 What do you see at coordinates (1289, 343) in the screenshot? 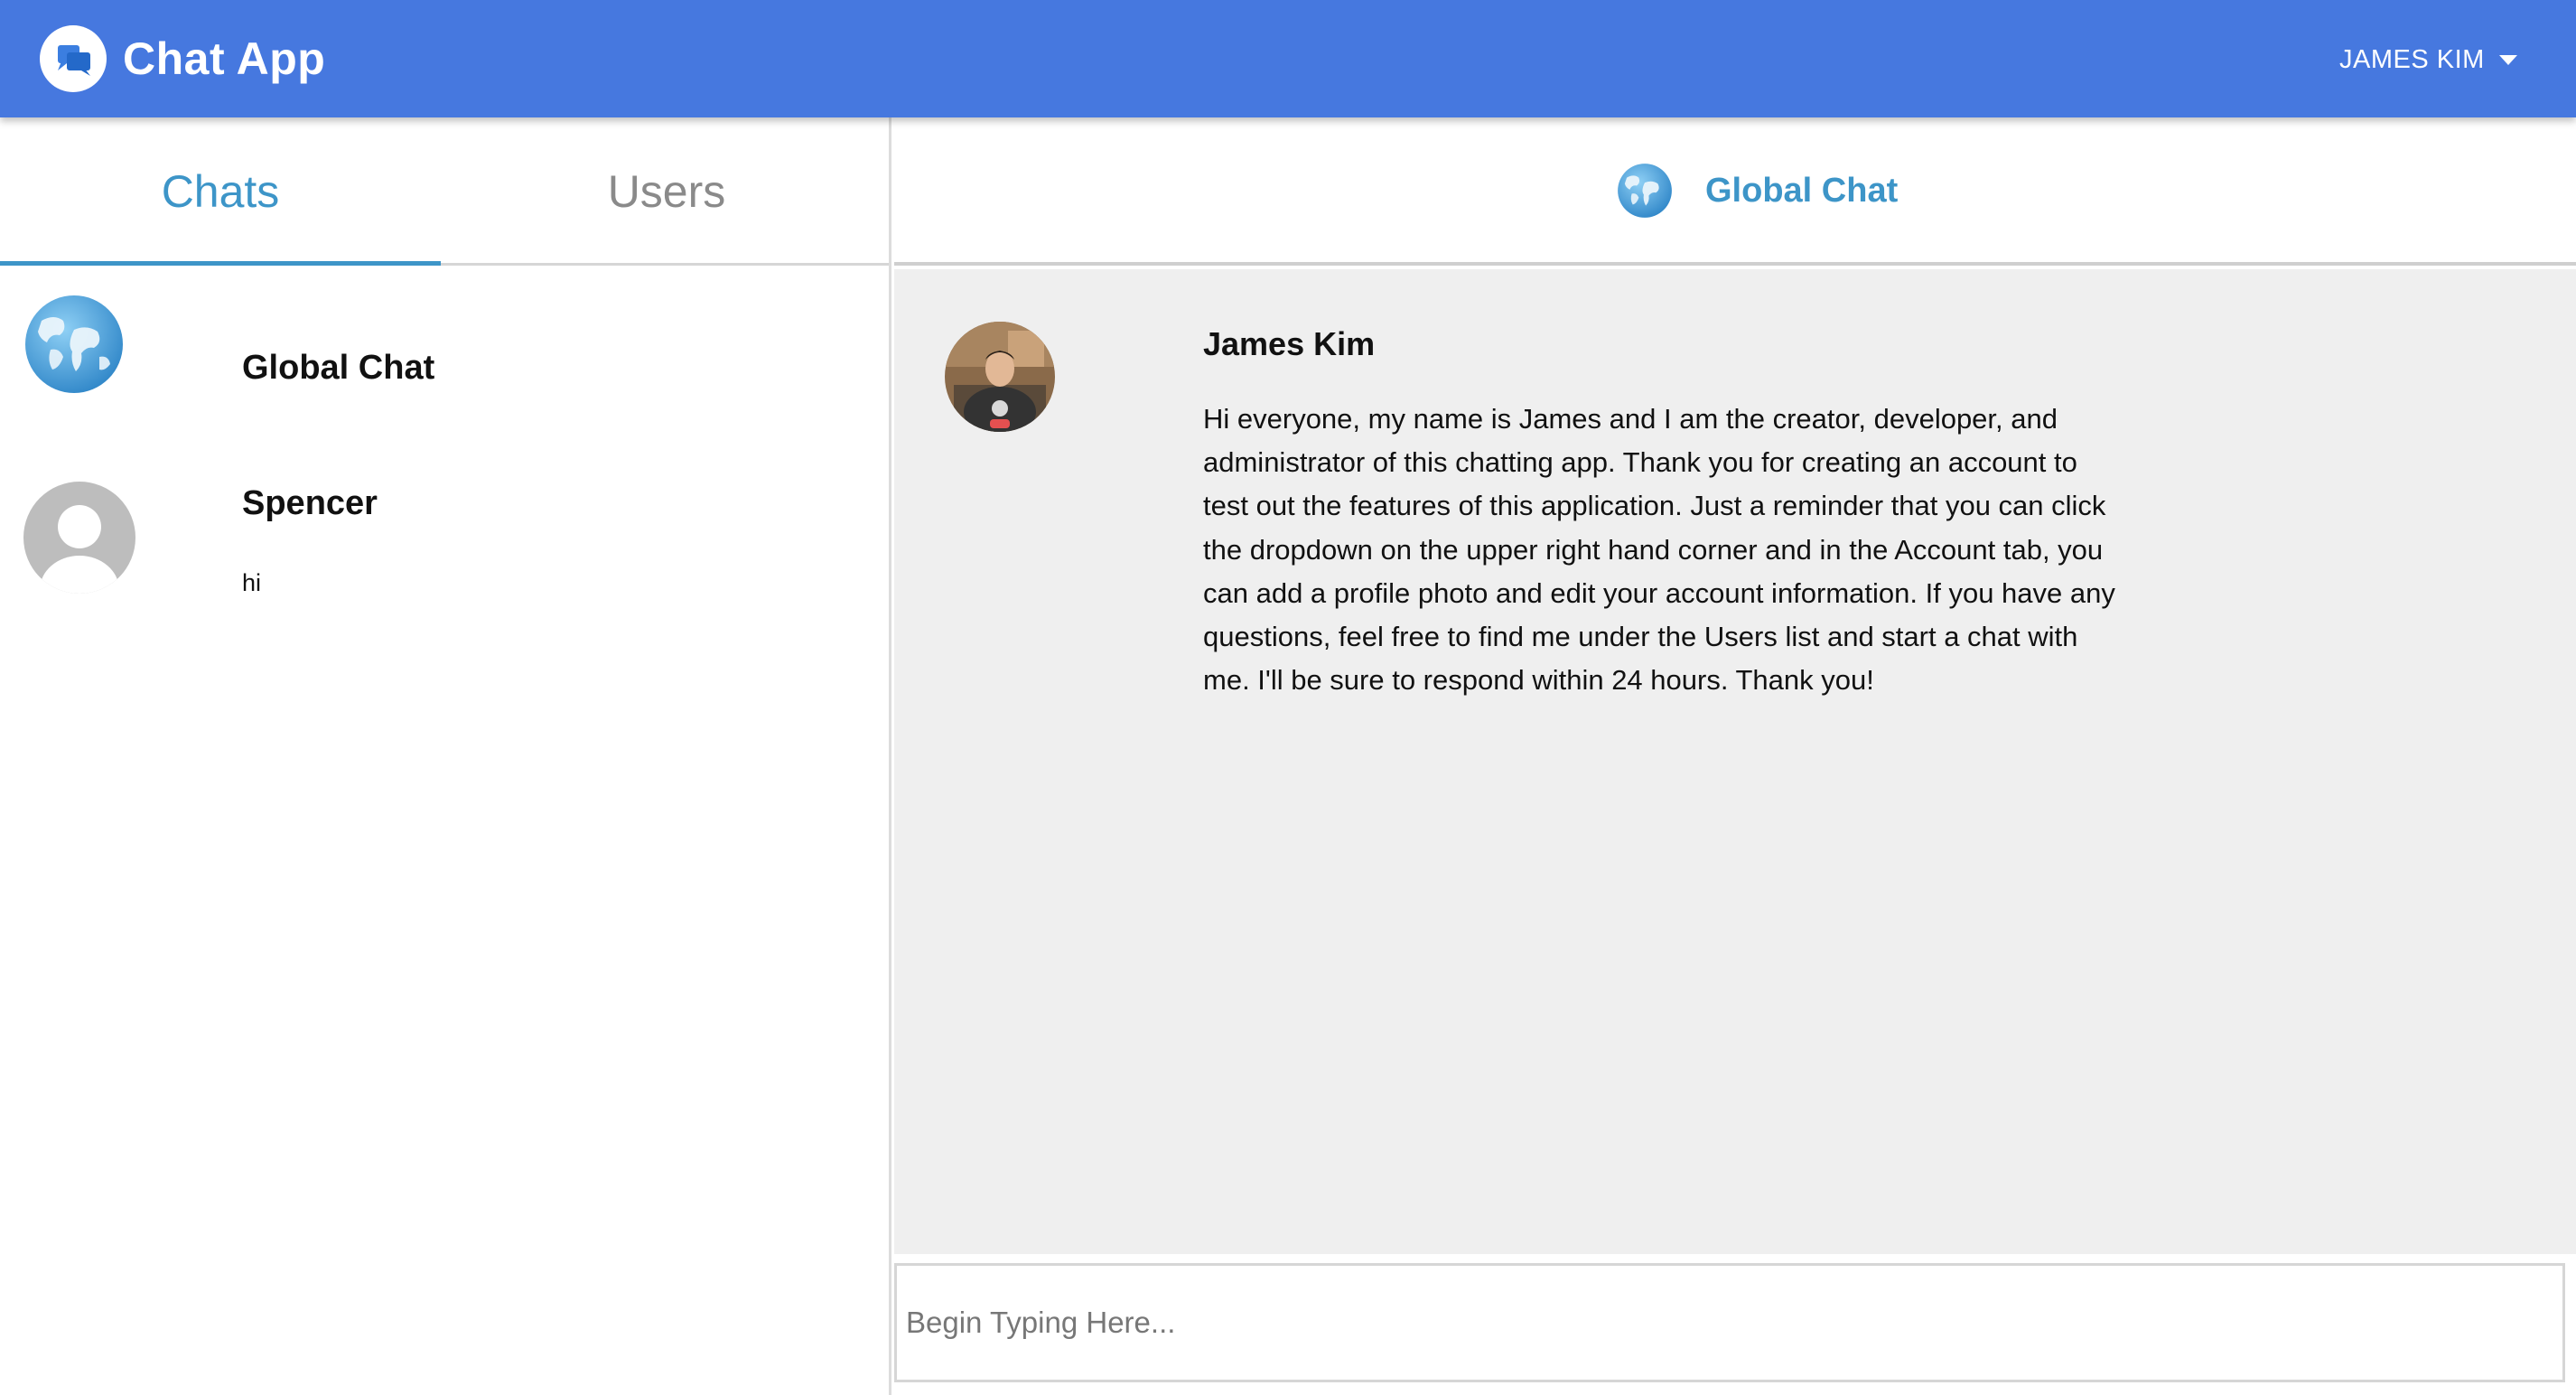
I see `message-author: James Kim` at bounding box center [1289, 343].